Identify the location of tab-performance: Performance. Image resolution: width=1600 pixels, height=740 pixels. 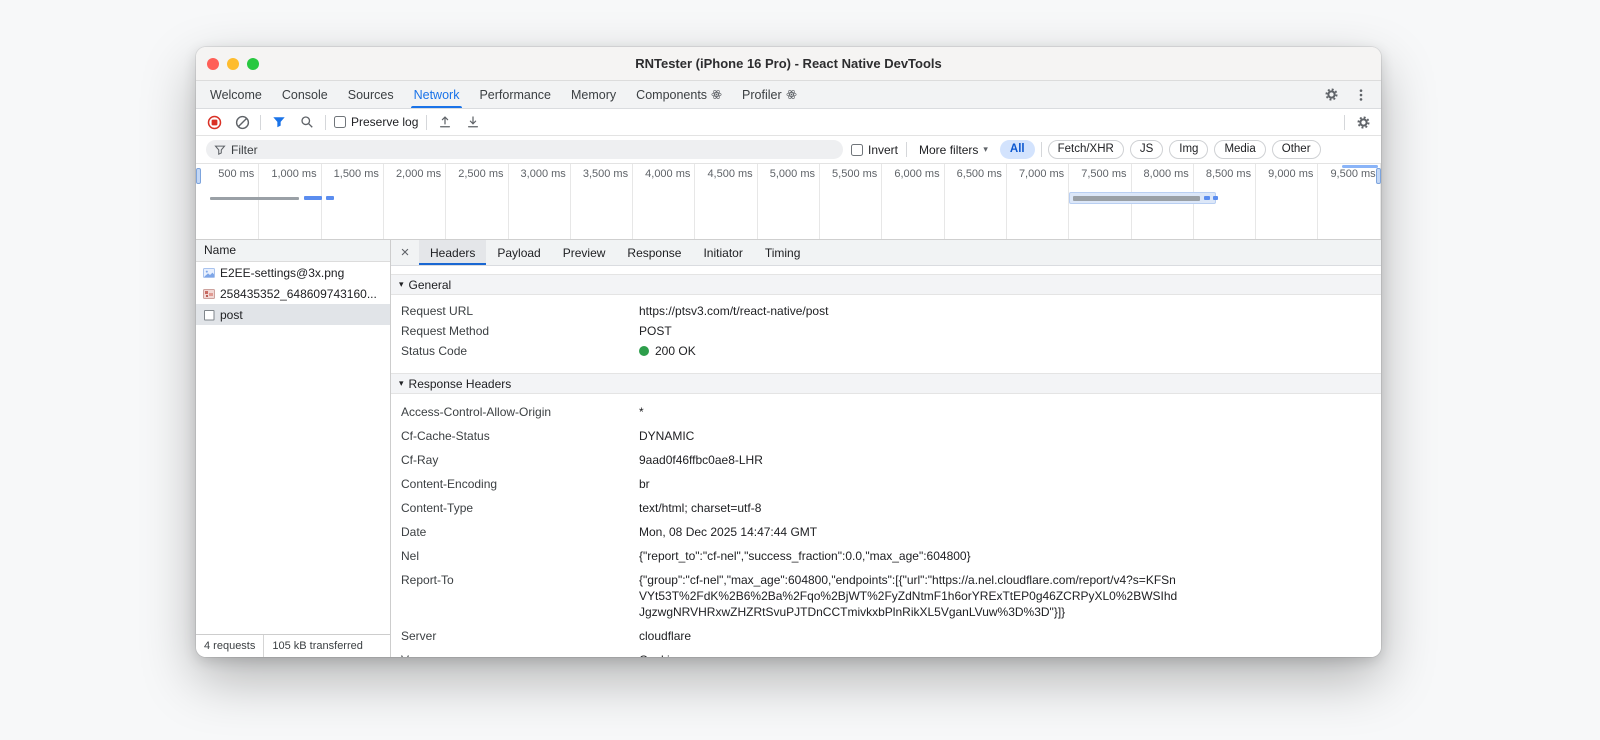
(515, 94).